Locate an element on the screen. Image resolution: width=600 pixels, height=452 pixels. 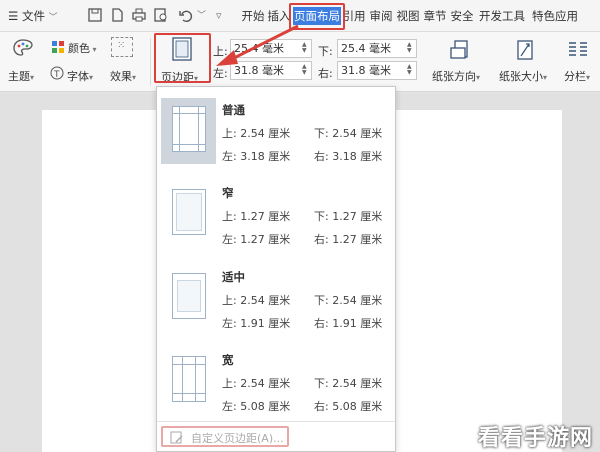
bottom-margin-input: 25.4 毫米 ▲ ▼ is located at coordinates (377, 48).